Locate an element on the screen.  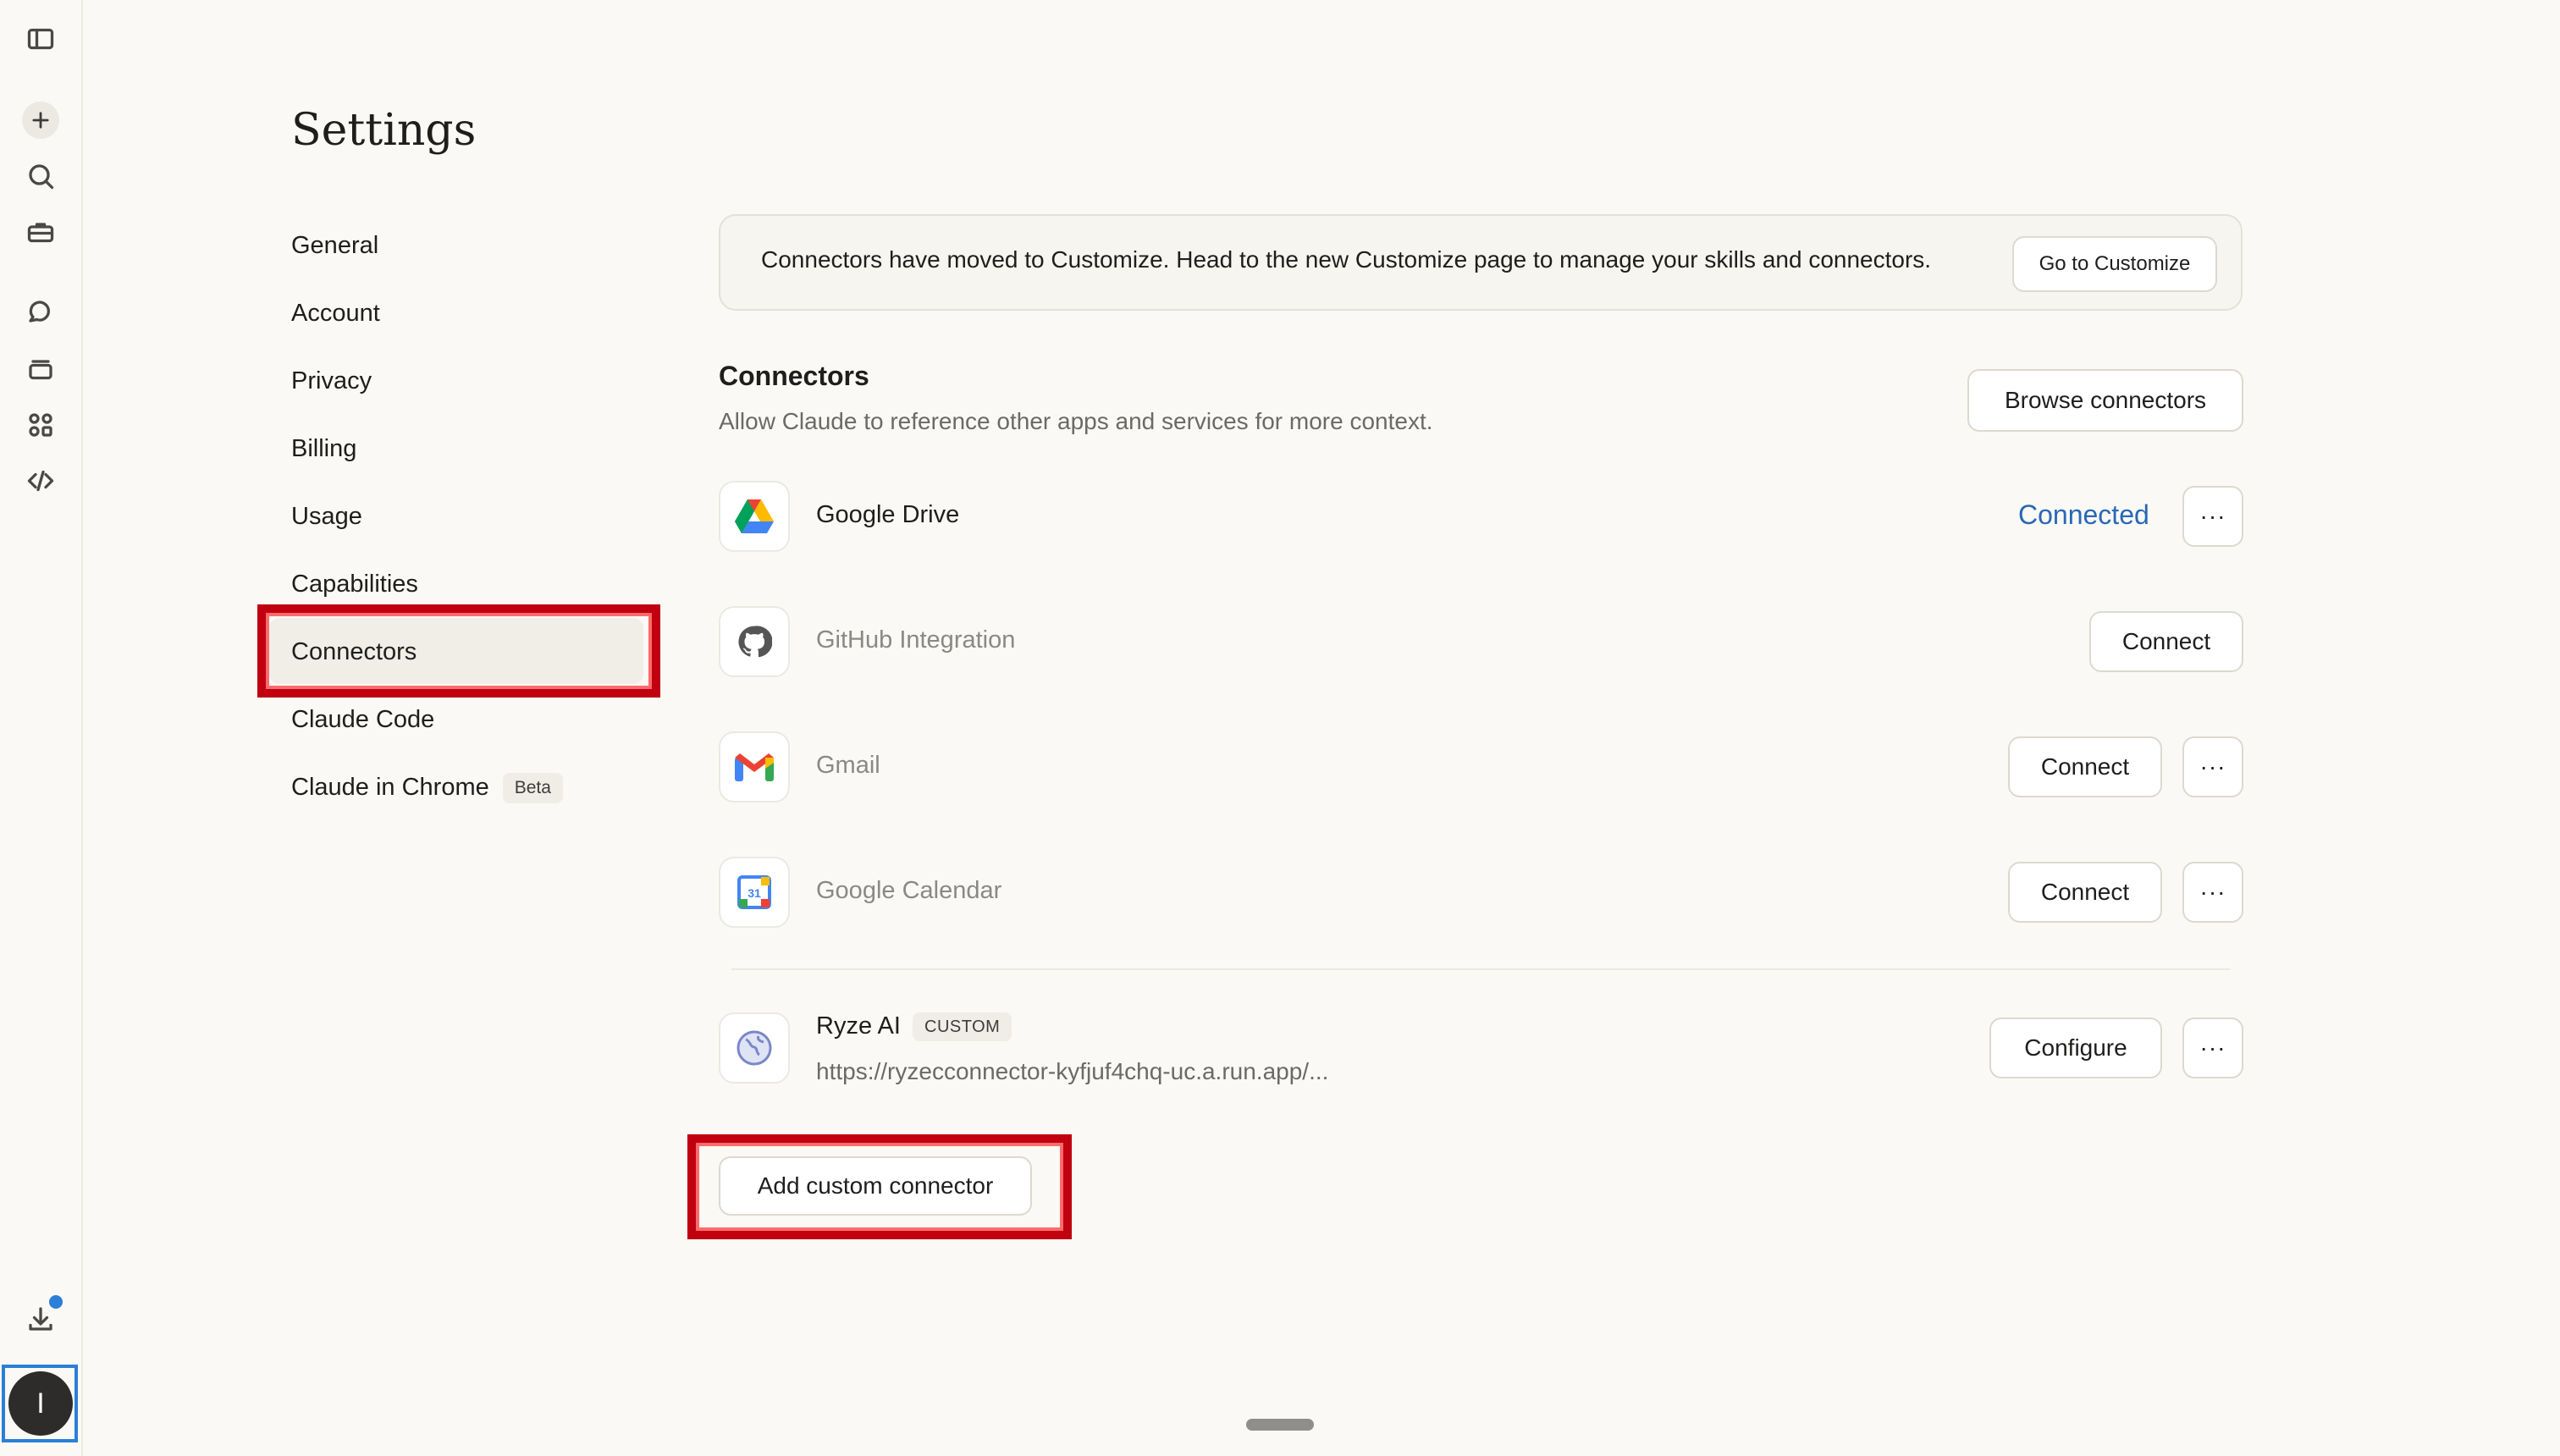
search-icon is located at coordinates (40, 176).